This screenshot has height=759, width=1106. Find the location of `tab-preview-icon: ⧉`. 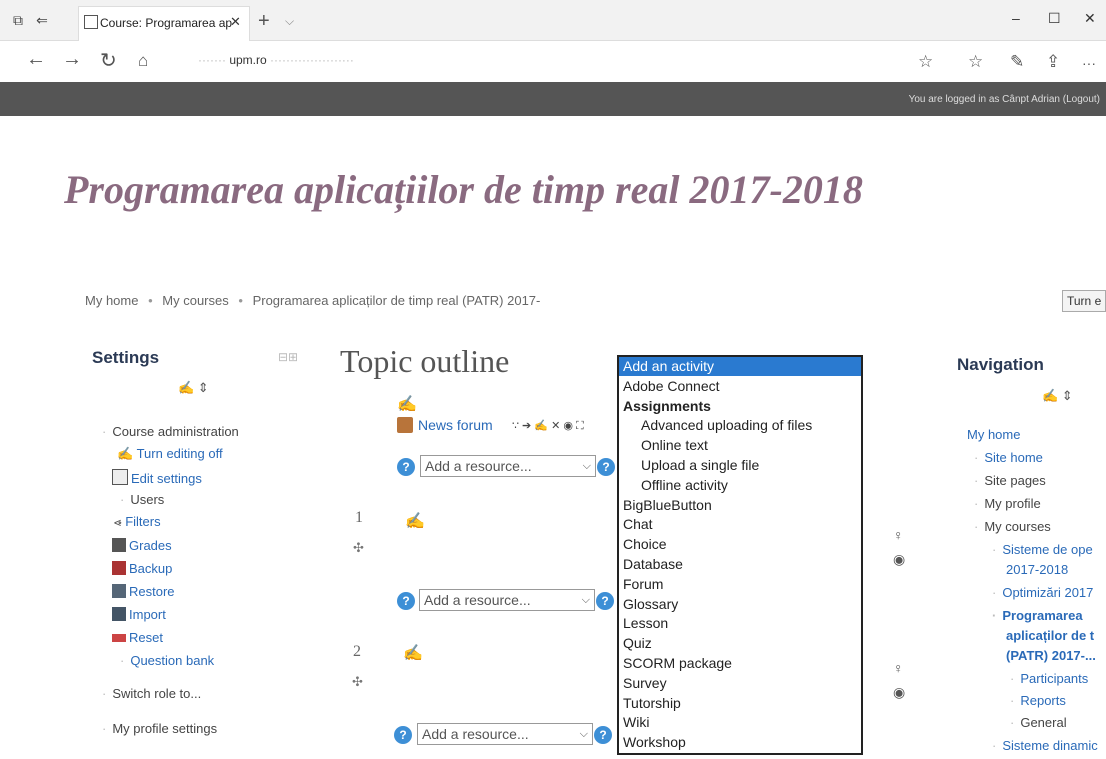

tab-preview-icon: ⧉ is located at coordinates (18, 20).